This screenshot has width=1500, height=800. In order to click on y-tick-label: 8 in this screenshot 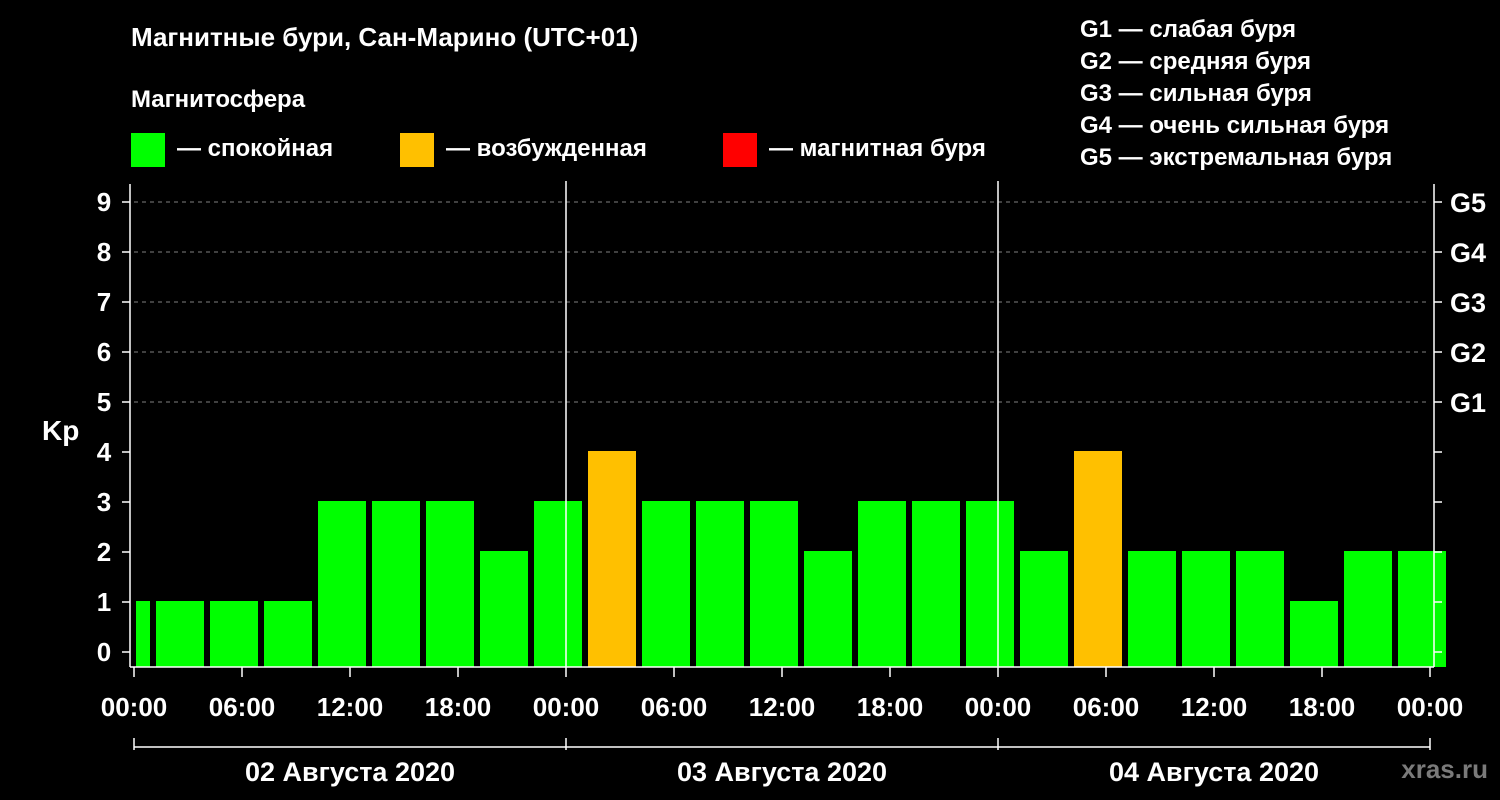, I will do `click(104, 252)`.